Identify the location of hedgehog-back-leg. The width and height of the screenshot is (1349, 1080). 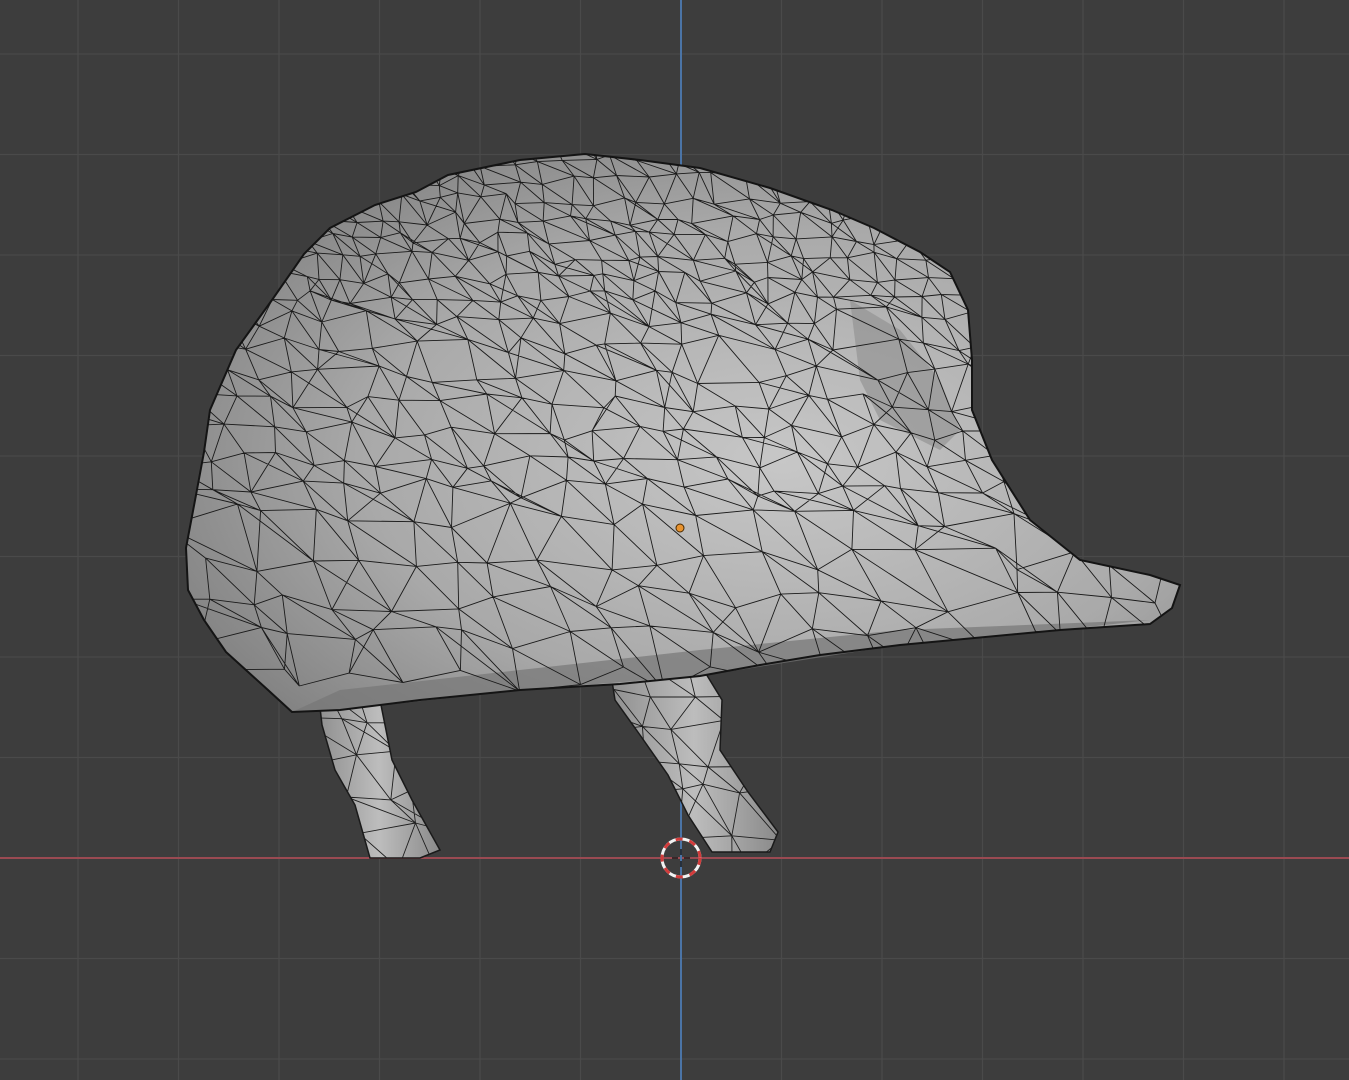
(379, 774).